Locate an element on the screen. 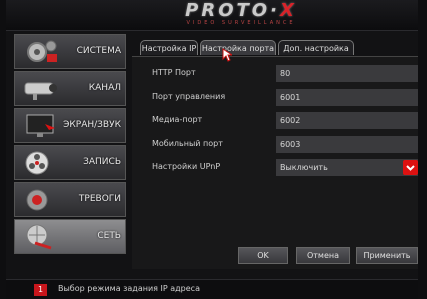  sidebar-item-system: СИСТЕМА is located at coordinates (70, 51).